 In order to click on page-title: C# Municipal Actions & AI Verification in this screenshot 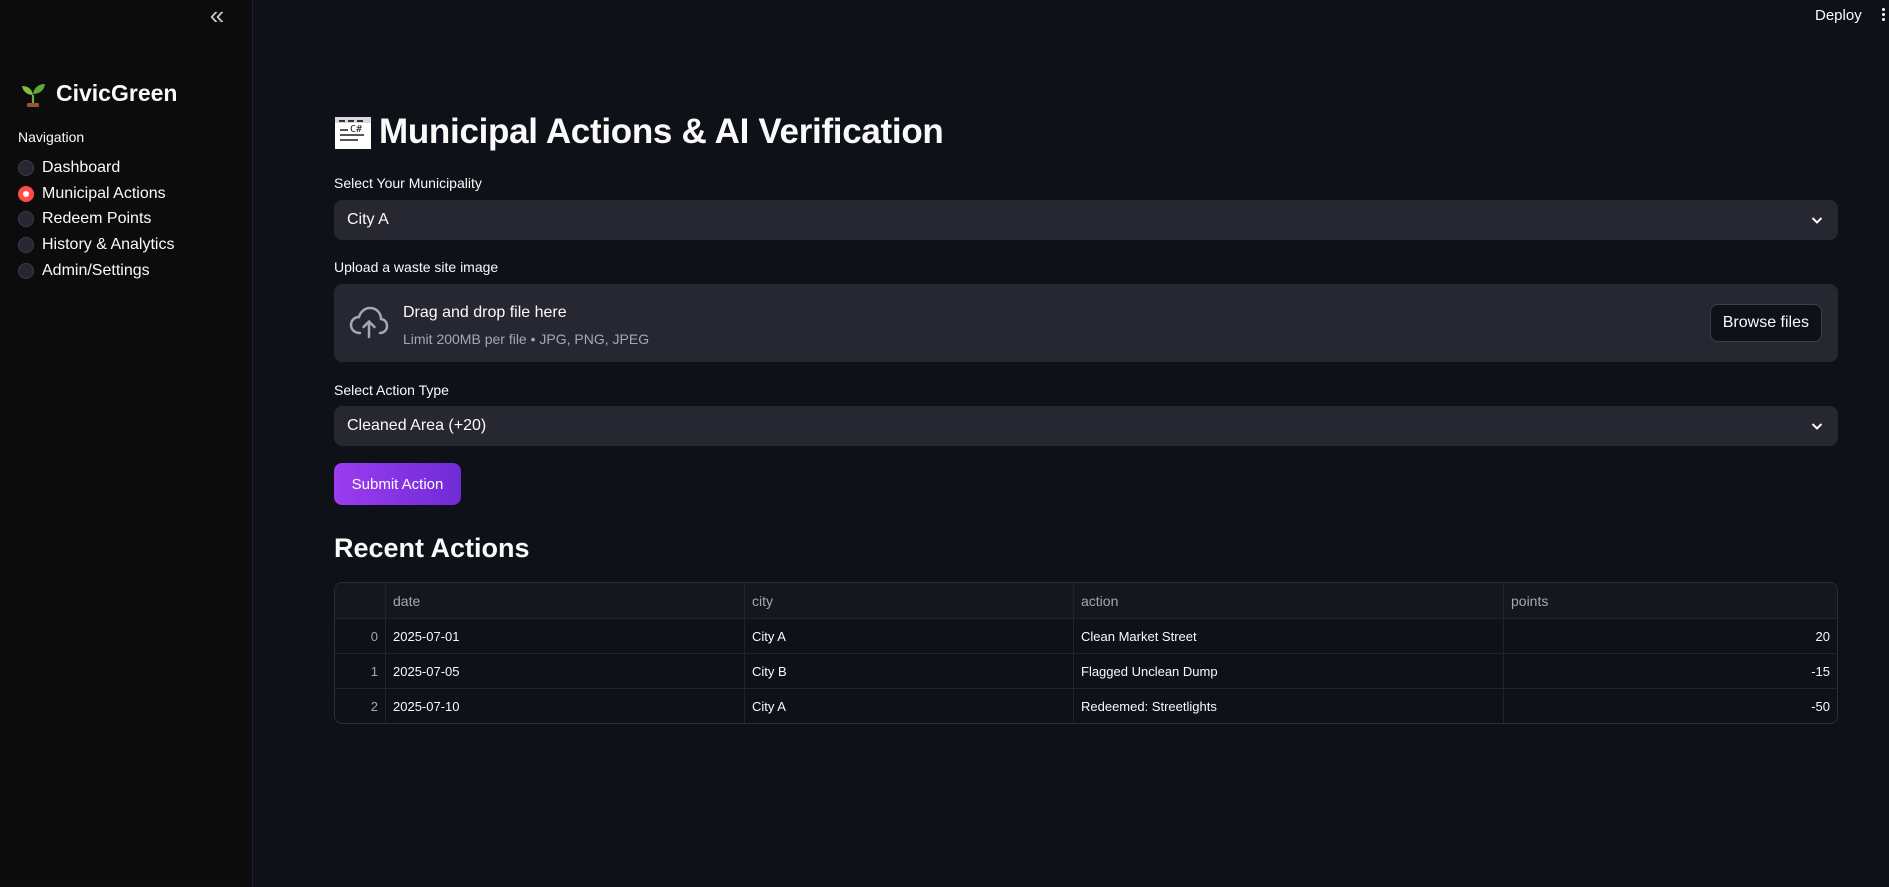, I will do `click(639, 132)`.